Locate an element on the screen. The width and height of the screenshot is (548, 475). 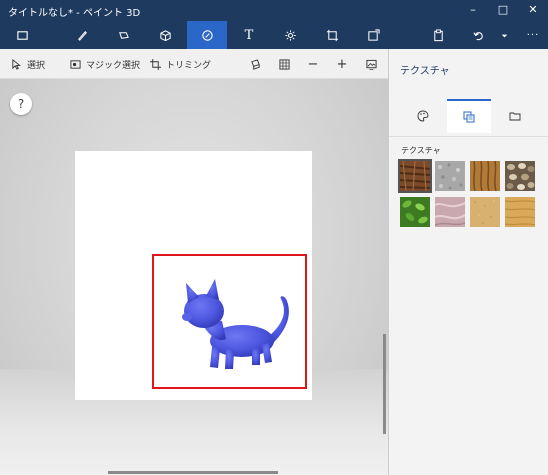
tab-colors is located at coordinates (423, 116).